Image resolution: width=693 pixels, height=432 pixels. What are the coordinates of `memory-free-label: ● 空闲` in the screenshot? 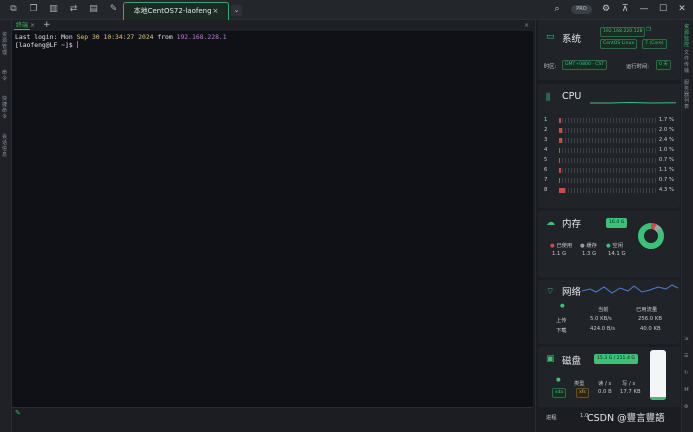 It's located at (614, 246).